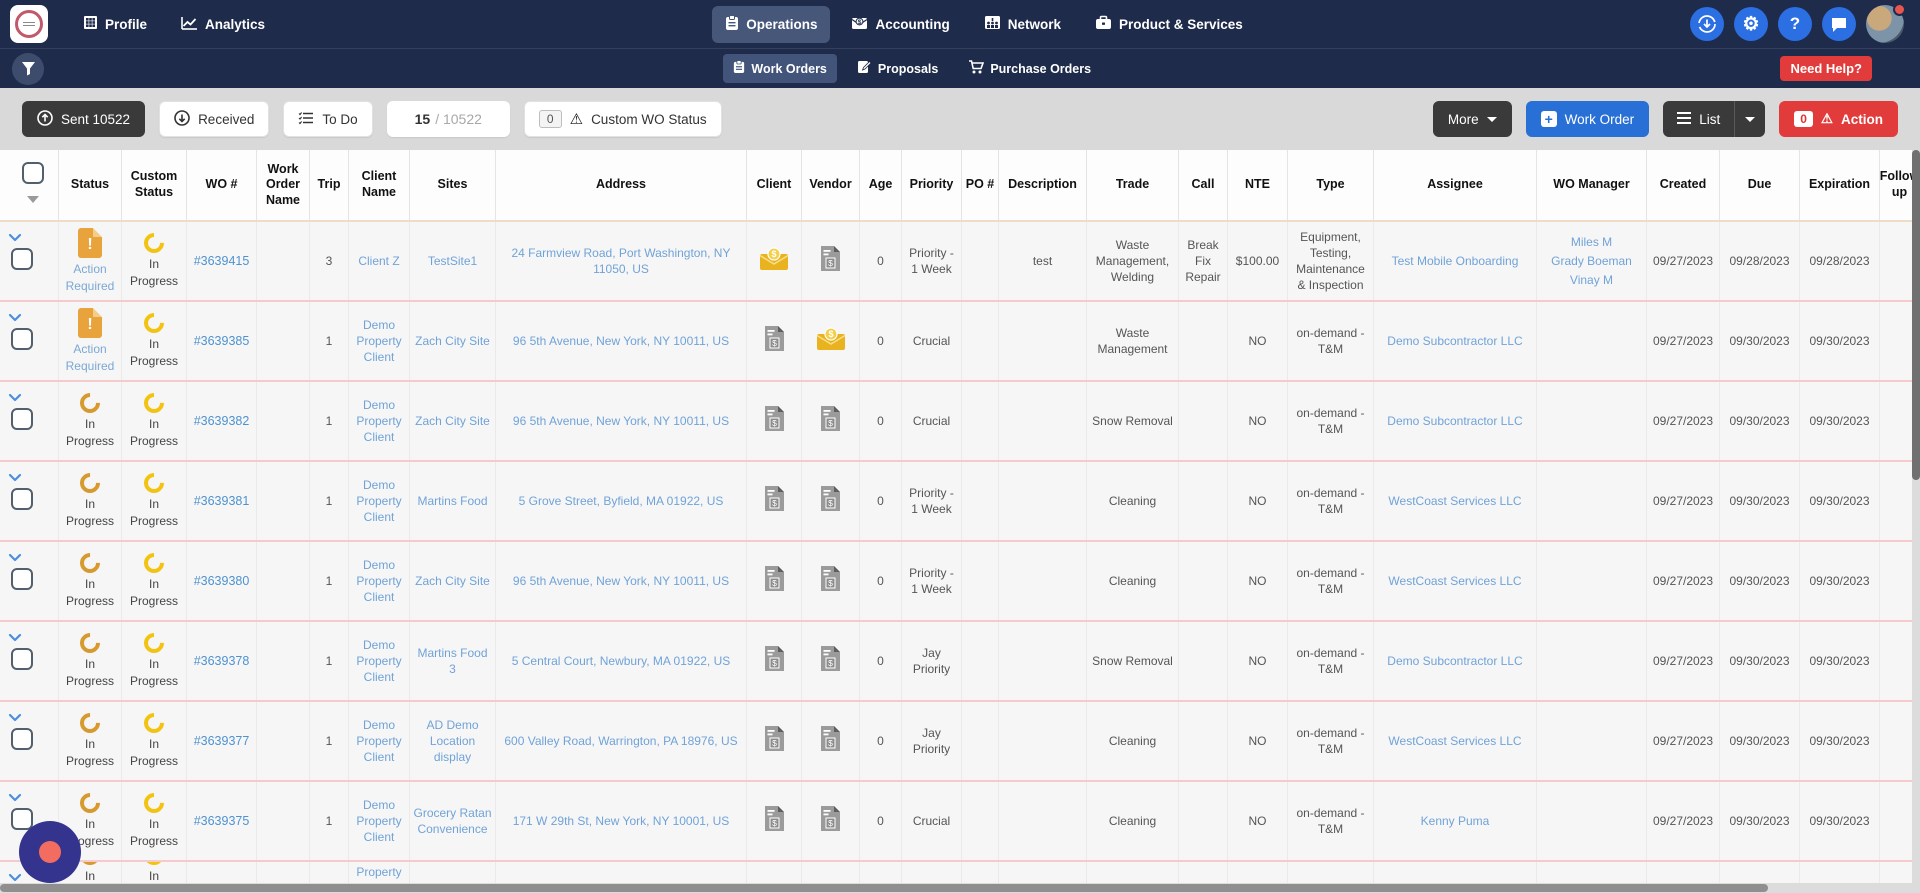 The width and height of the screenshot is (1920, 893). Describe the element at coordinates (29, 24) in the screenshot. I see `company-logo` at that location.